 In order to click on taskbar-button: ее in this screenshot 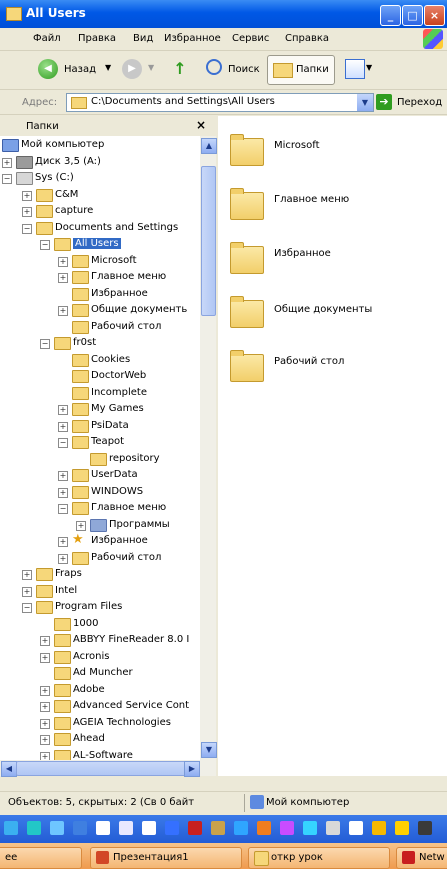, I will do `click(41, 858)`.